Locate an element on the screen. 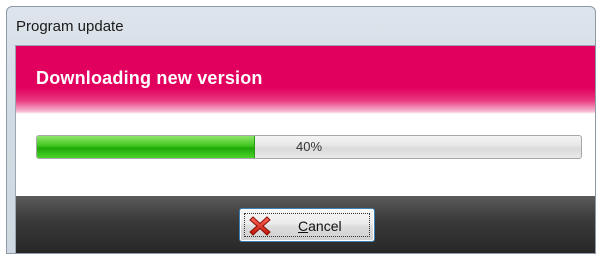 Image resolution: width=598 pixels, height=255 pixels. window-title: Program update is located at coordinates (70, 26).